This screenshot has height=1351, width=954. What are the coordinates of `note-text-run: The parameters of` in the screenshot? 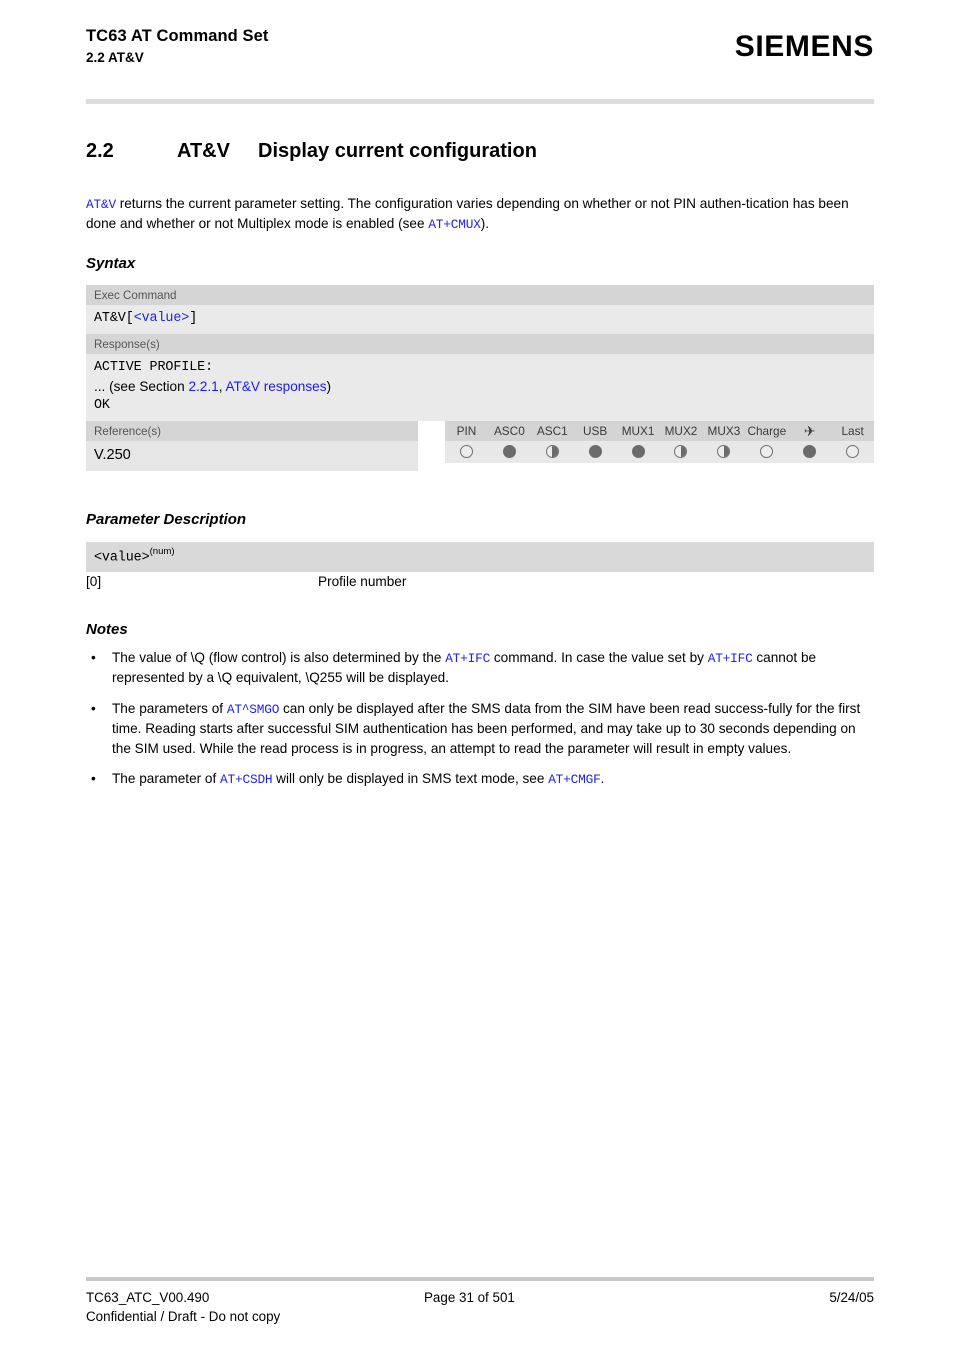 It's located at (169, 708).